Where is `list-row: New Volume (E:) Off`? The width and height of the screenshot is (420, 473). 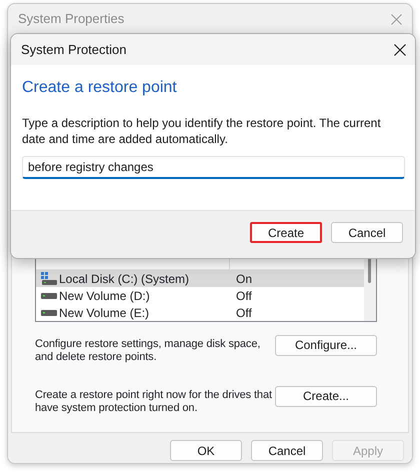 list-row: New Volume (E:) Off is located at coordinates (200, 312).